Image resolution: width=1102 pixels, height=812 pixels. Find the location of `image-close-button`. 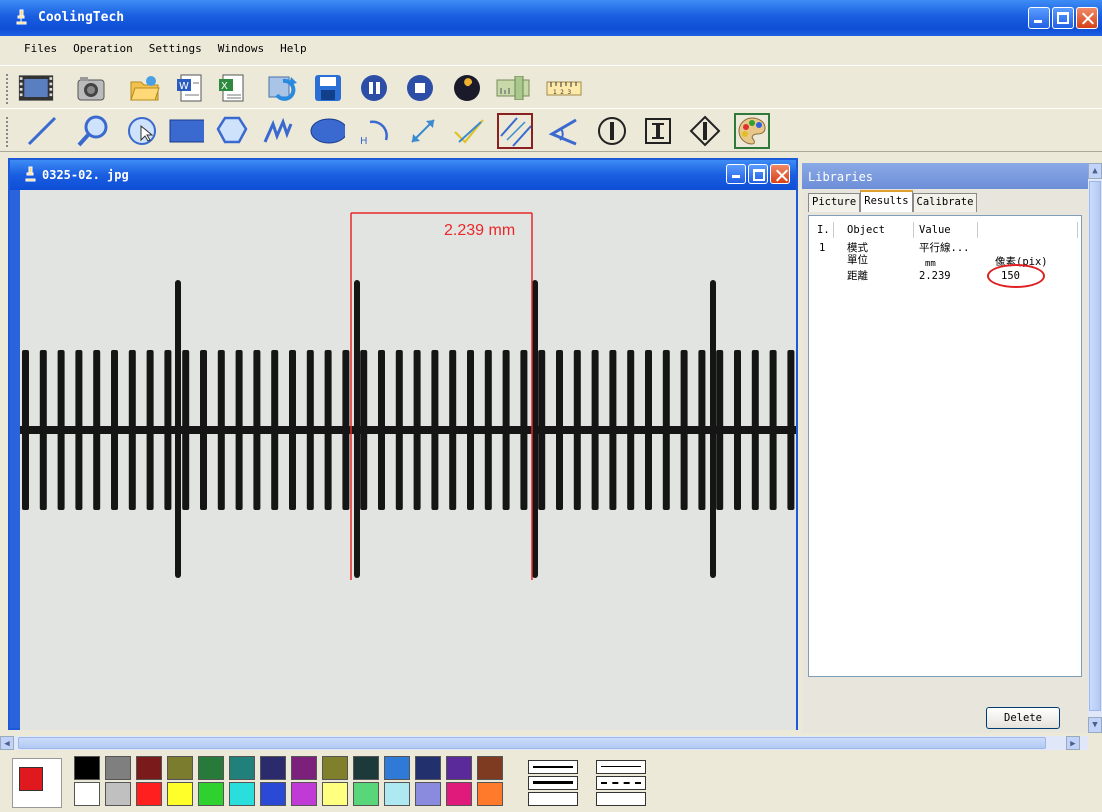

image-close-button is located at coordinates (780, 174).